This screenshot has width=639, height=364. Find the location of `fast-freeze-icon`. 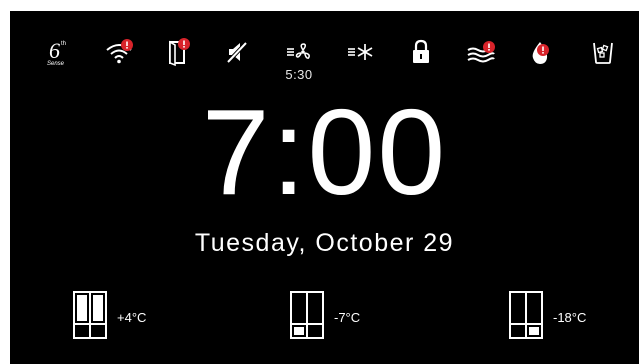

fast-freeze-icon is located at coordinates (361, 52).